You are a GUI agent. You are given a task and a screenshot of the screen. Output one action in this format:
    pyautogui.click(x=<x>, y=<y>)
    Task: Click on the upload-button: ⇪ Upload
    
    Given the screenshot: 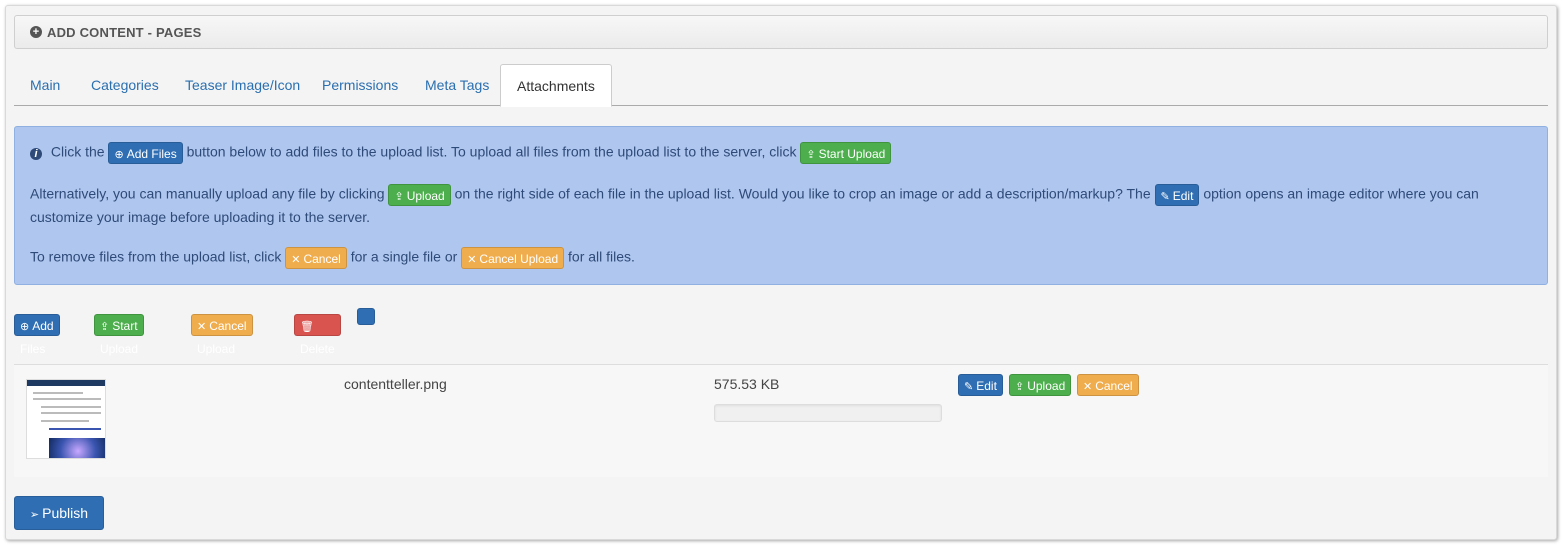 What is the action you would take?
    pyautogui.click(x=1040, y=385)
    